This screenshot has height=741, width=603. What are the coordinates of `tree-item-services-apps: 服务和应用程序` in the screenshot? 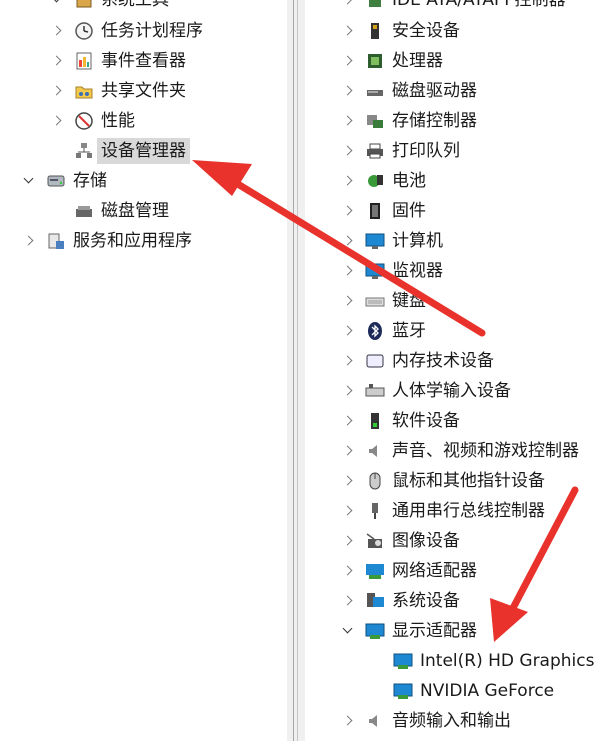 It's located at (107, 241).